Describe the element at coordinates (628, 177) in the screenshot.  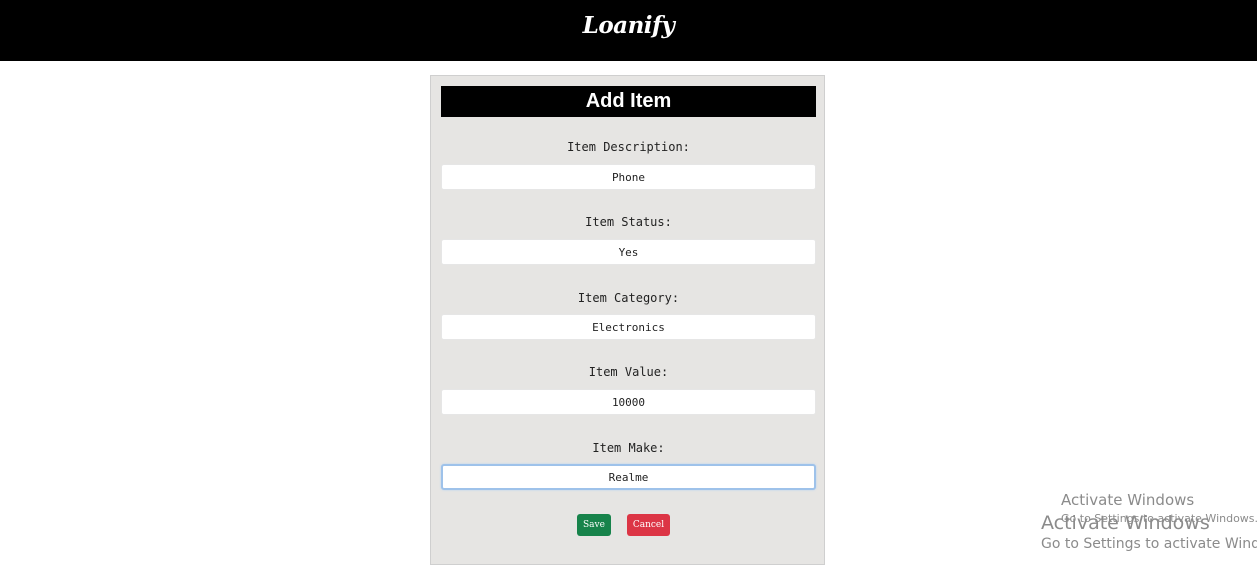
I see `item-description-input` at that location.